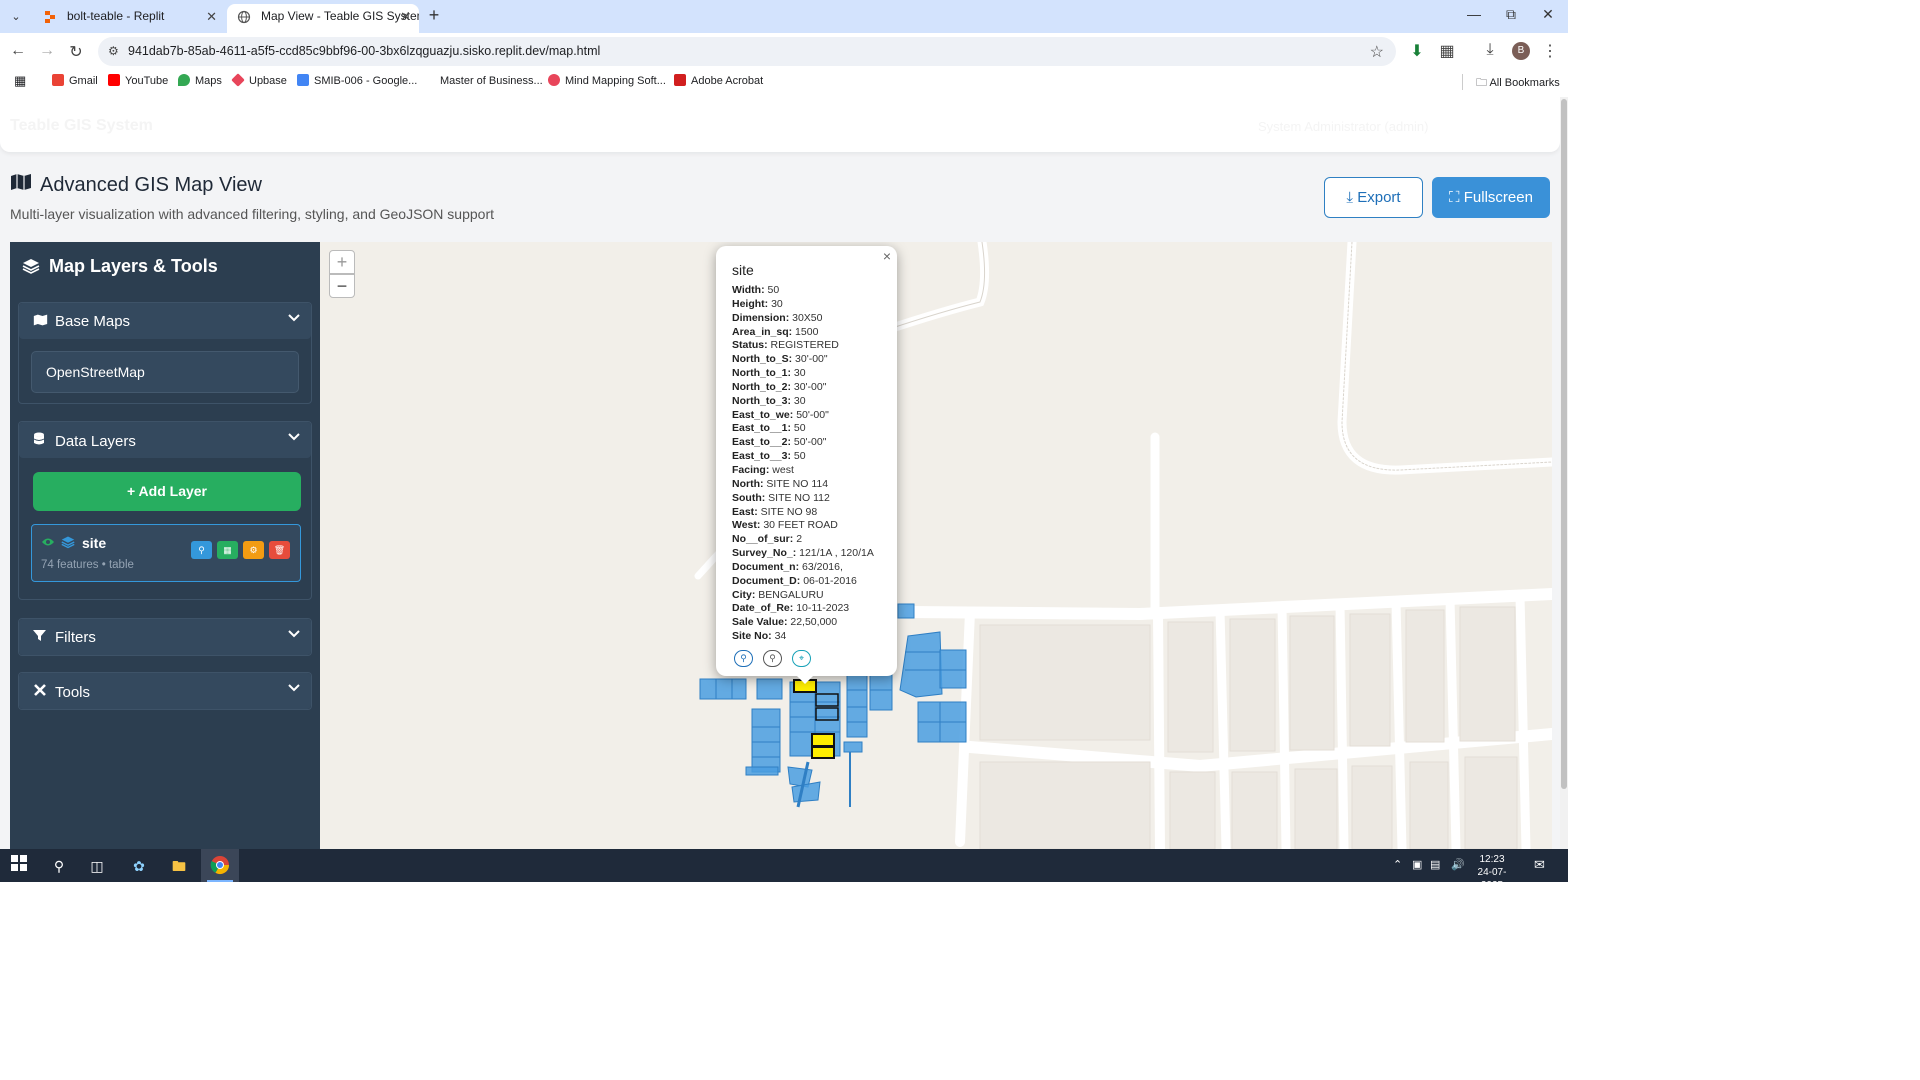 The image size is (1920, 1080). I want to click on apps-grid-icon: ▦, so click(20, 81).